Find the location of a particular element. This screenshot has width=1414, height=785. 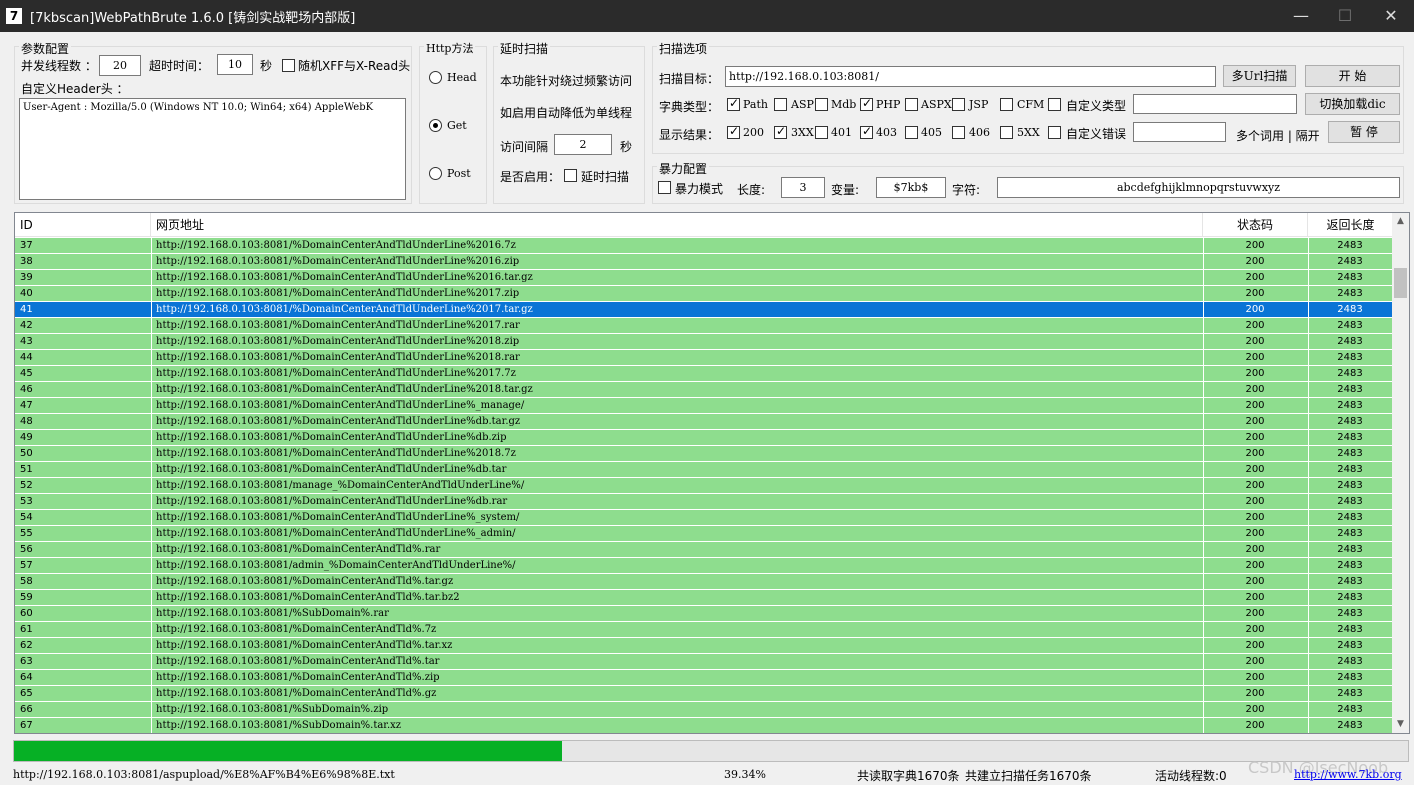

scroll-up-icon: ▲ is located at coordinates (1400, 221).